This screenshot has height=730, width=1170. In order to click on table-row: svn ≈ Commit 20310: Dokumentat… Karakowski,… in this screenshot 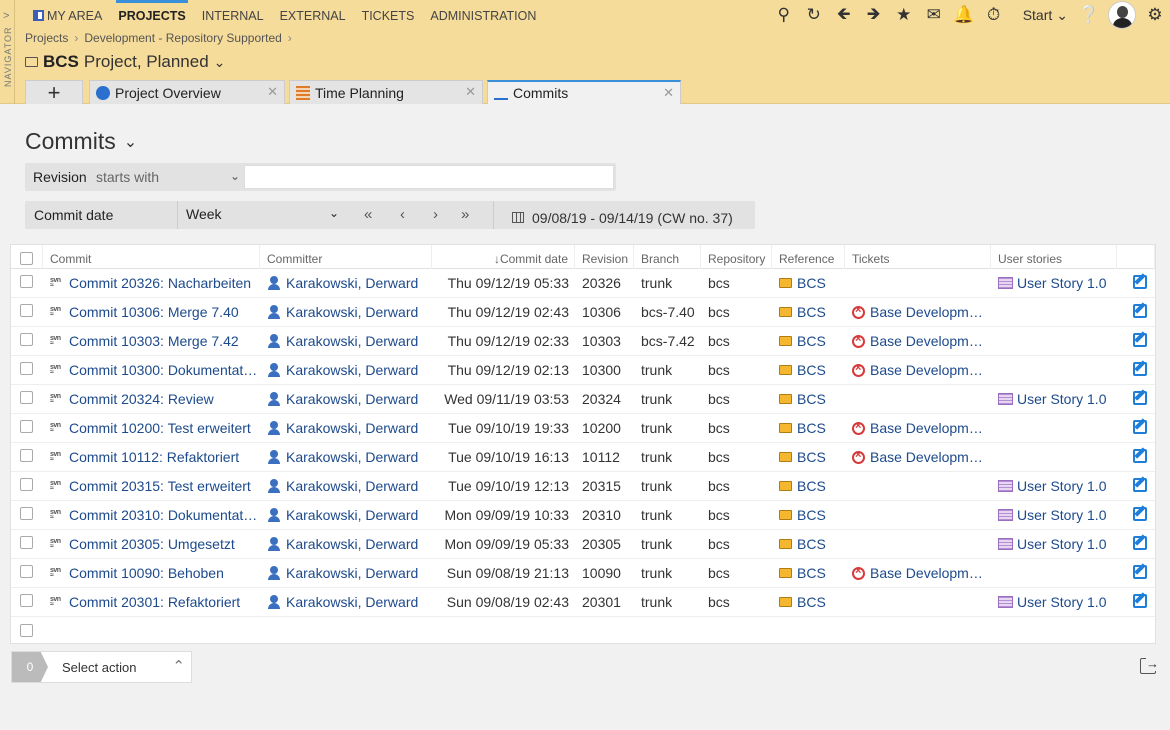, I will do `click(583, 515)`.